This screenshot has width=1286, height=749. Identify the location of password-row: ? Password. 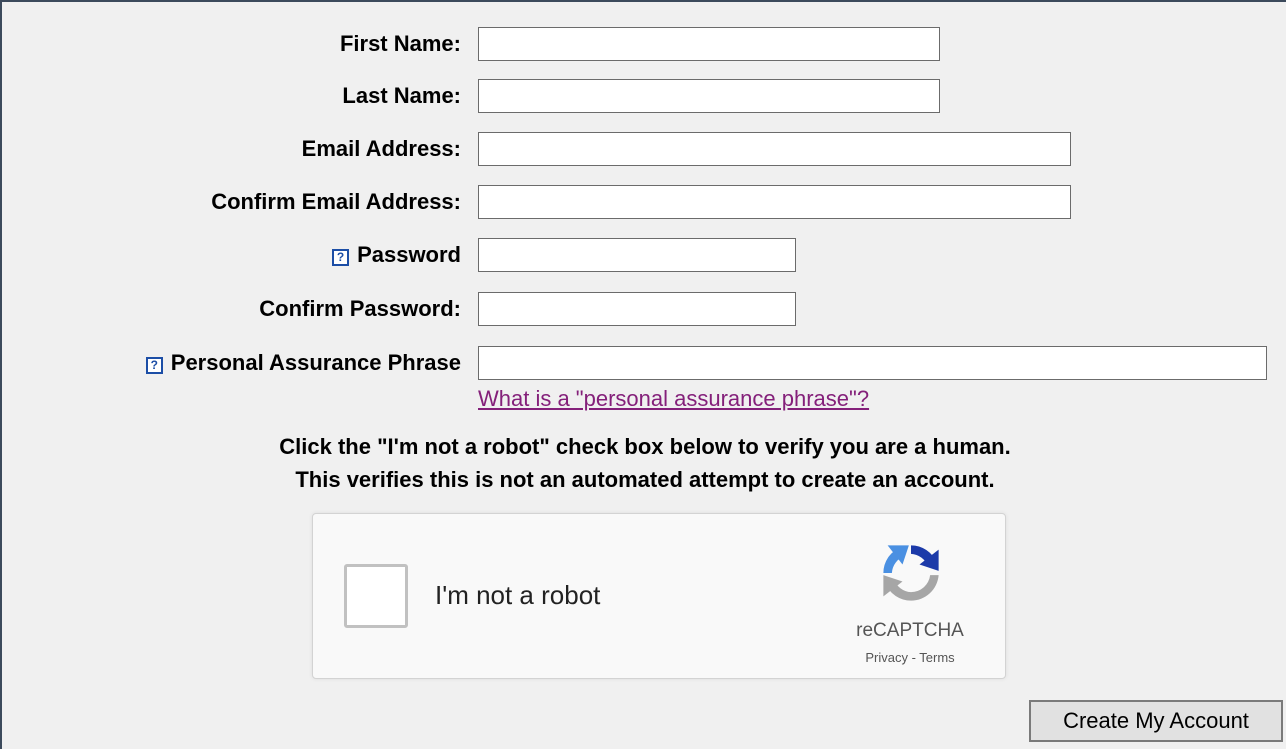
(644, 255).